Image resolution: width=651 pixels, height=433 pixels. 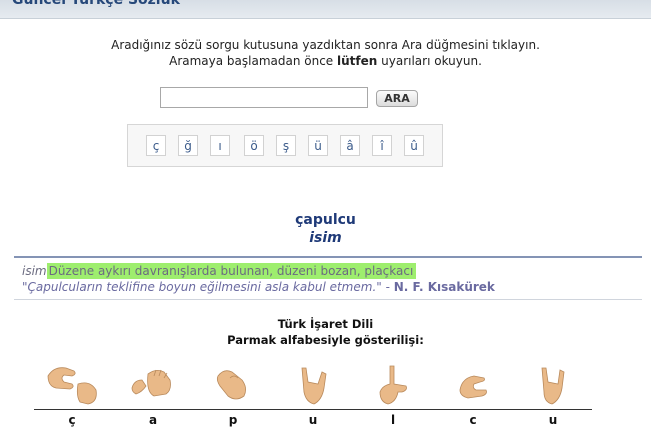 I want to click on definition-divider-top, so click(x=328, y=257).